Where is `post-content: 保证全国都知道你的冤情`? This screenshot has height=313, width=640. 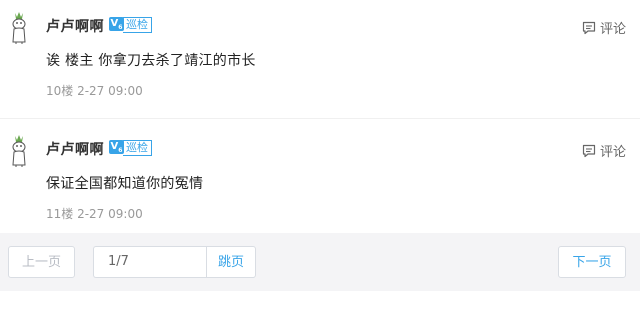 post-content: 保证全国都知道你的冤情 is located at coordinates (125, 184).